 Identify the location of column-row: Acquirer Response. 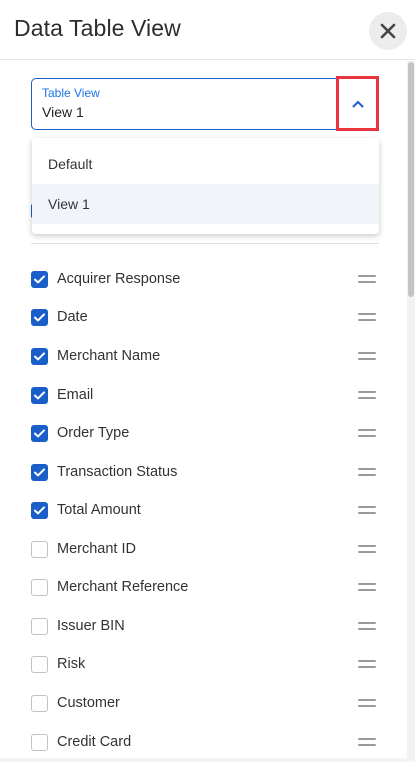
(207, 279).